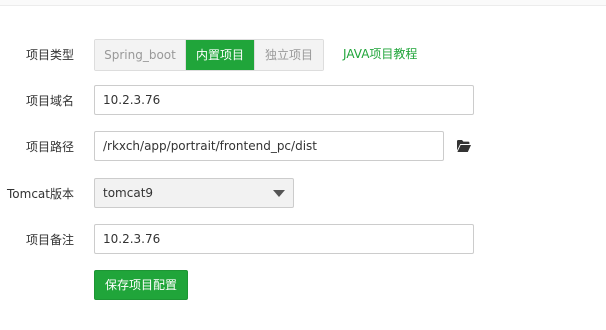  I want to click on project-note-label: 项目备注, so click(49, 240).